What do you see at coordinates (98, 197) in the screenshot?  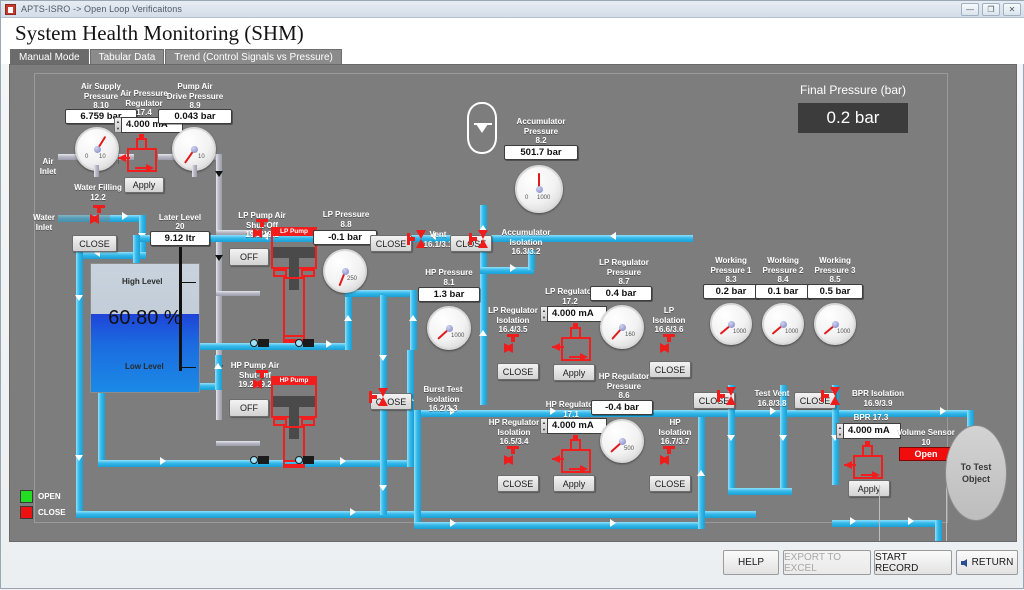 I see `water-filling-tag: 12.2` at bounding box center [98, 197].